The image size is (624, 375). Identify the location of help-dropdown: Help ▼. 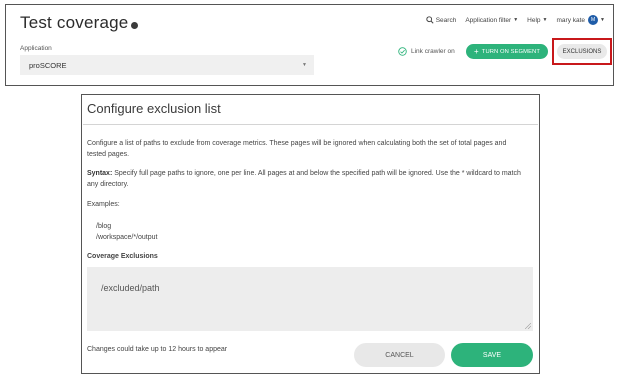
(537, 20).